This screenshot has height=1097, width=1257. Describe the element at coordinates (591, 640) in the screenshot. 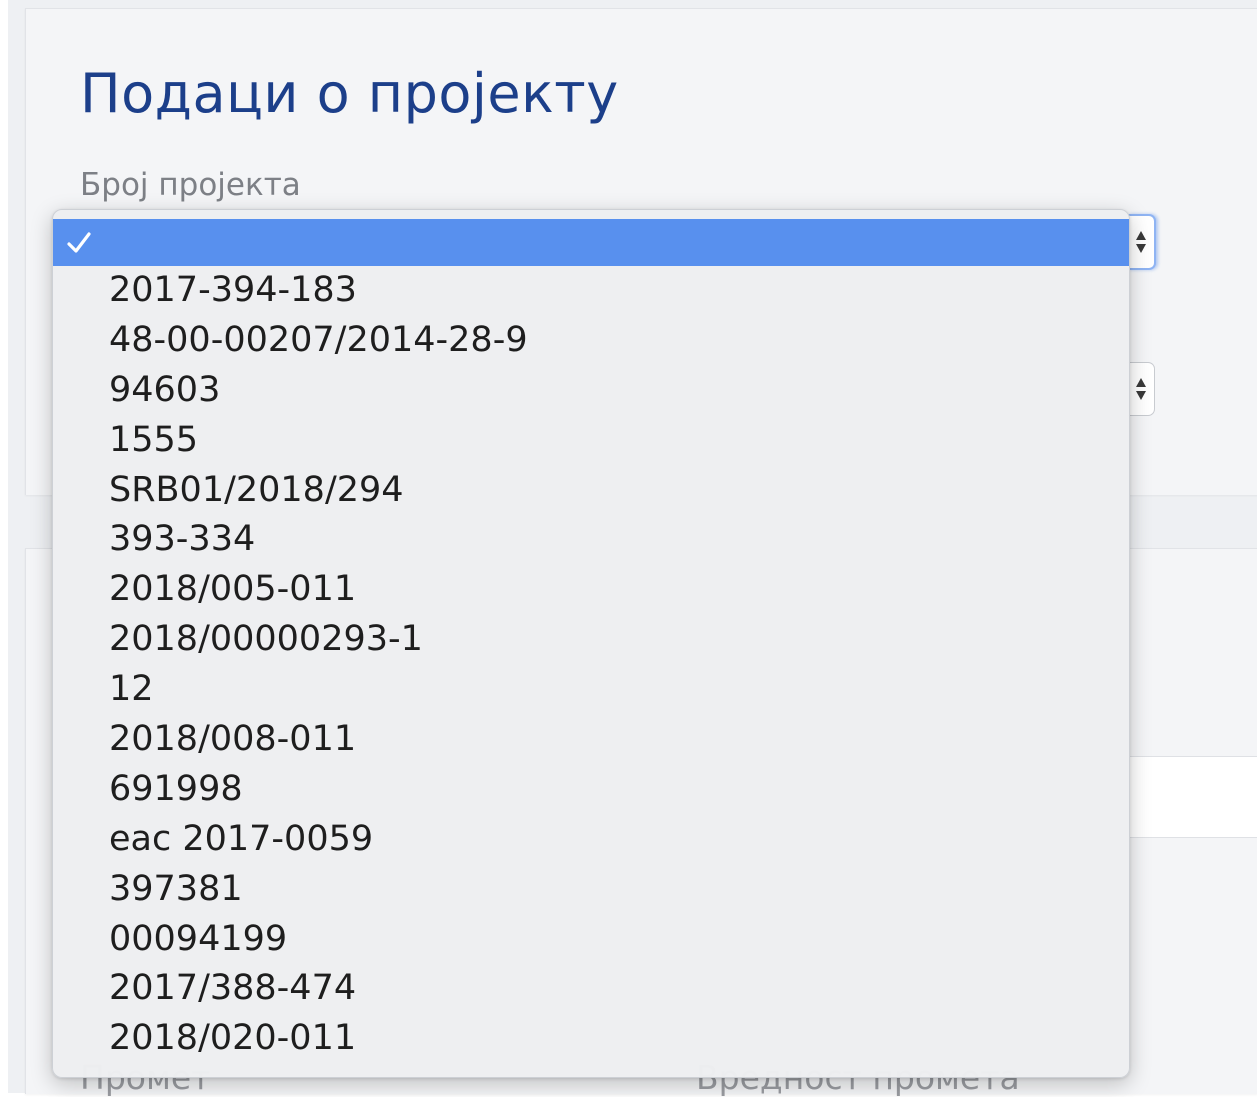

I see `dropdown-option: 2018/00000293-1` at that location.